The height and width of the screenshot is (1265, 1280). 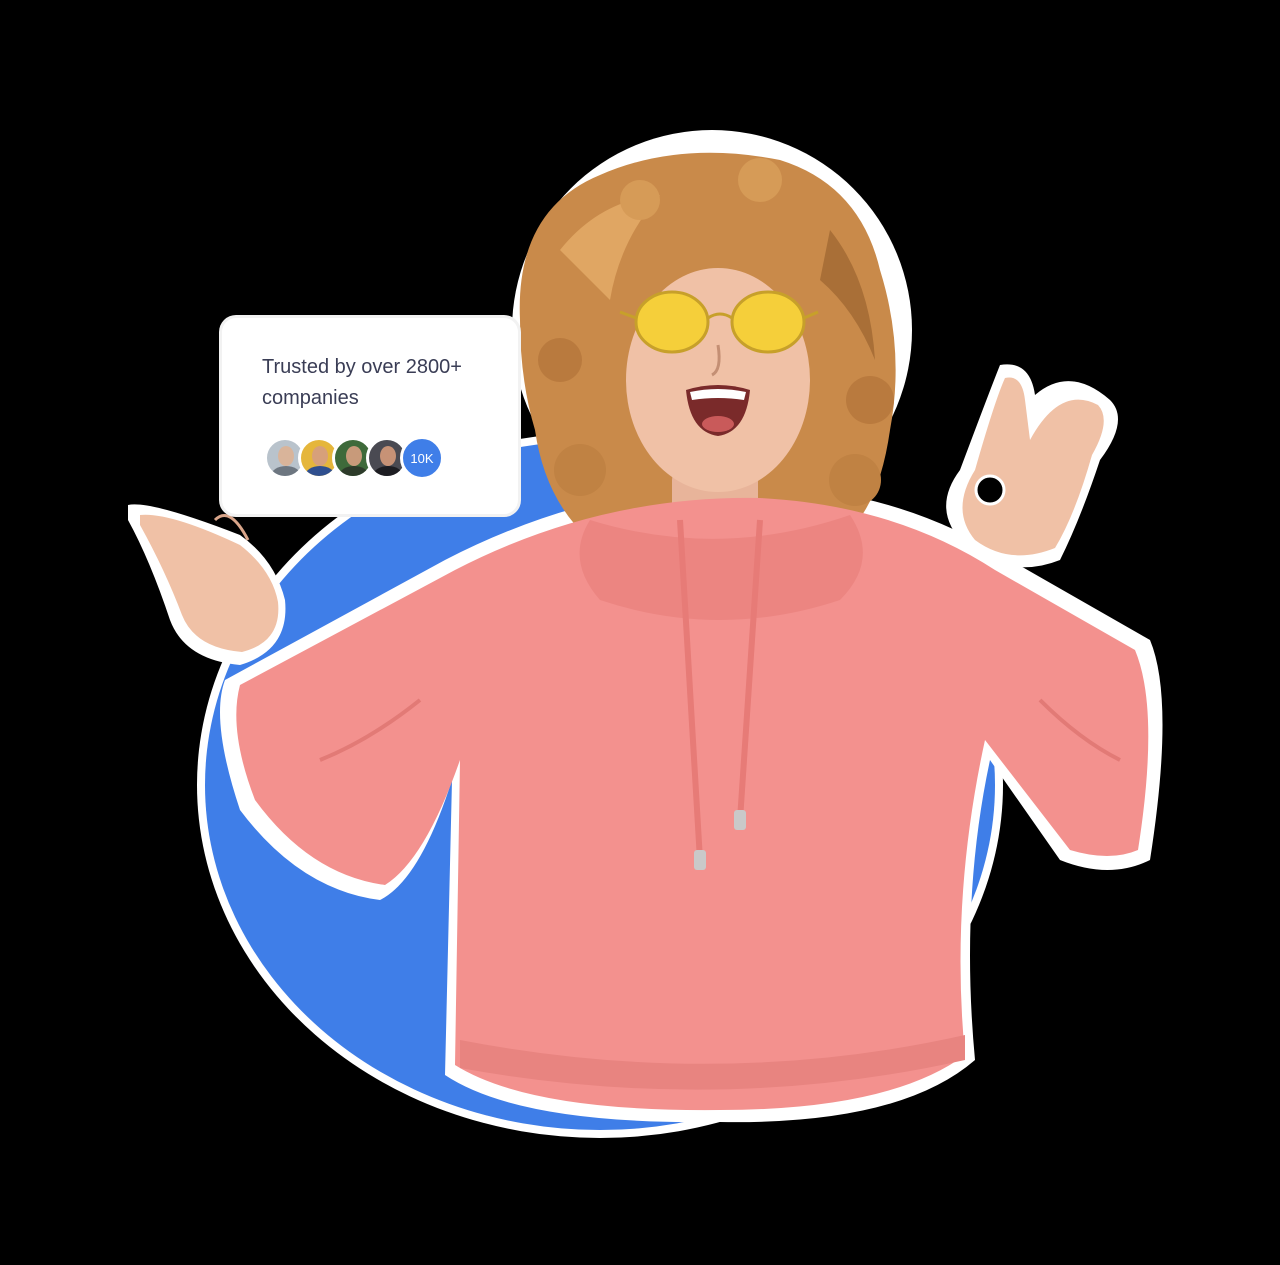 What do you see at coordinates (422, 458) in the screenshot?
I see `count-badge: 10K` at bounding box center [422, 458].